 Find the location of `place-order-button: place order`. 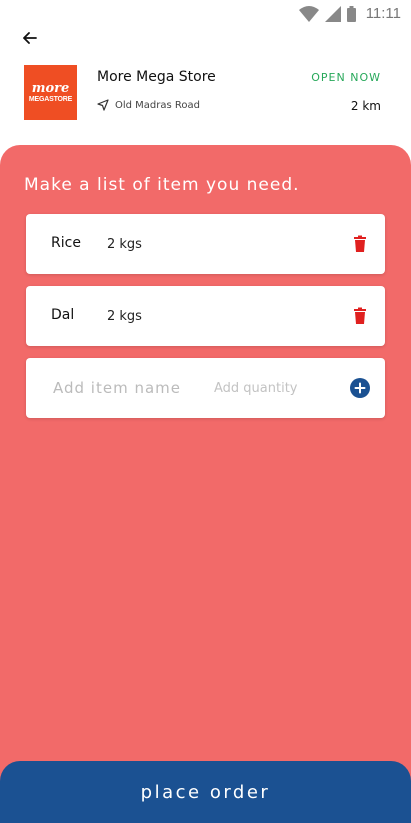

place-order-button: place order is located at coordinates (205, 792).